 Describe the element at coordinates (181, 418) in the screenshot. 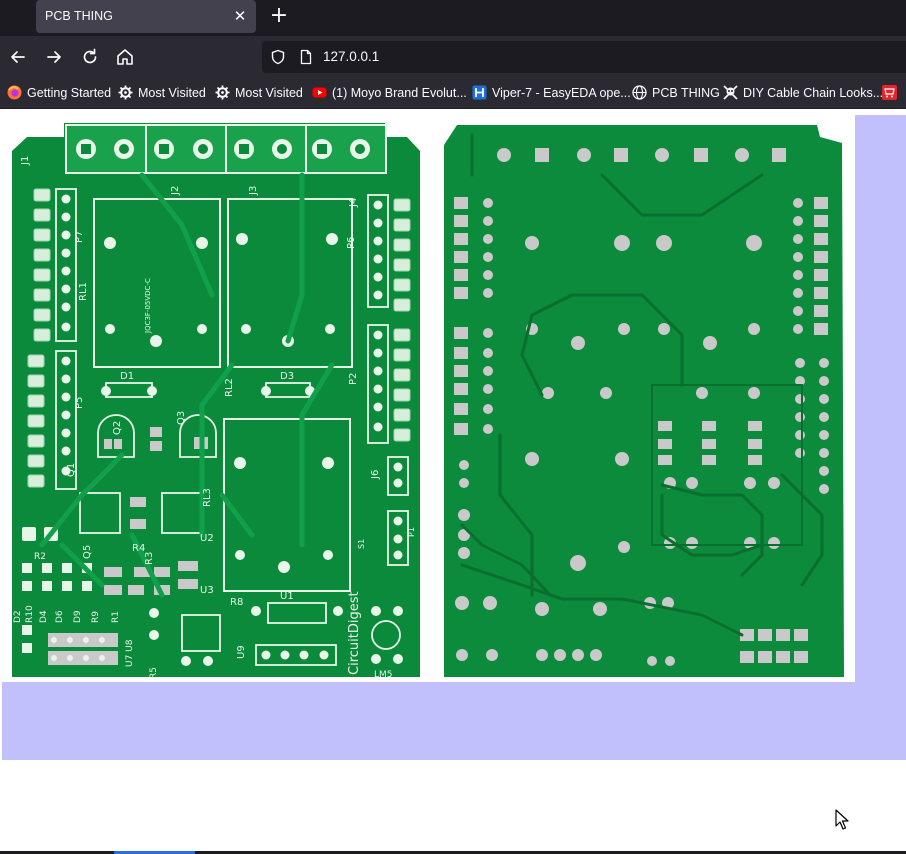

I see `pcb-label-q3: Q3` at that location.